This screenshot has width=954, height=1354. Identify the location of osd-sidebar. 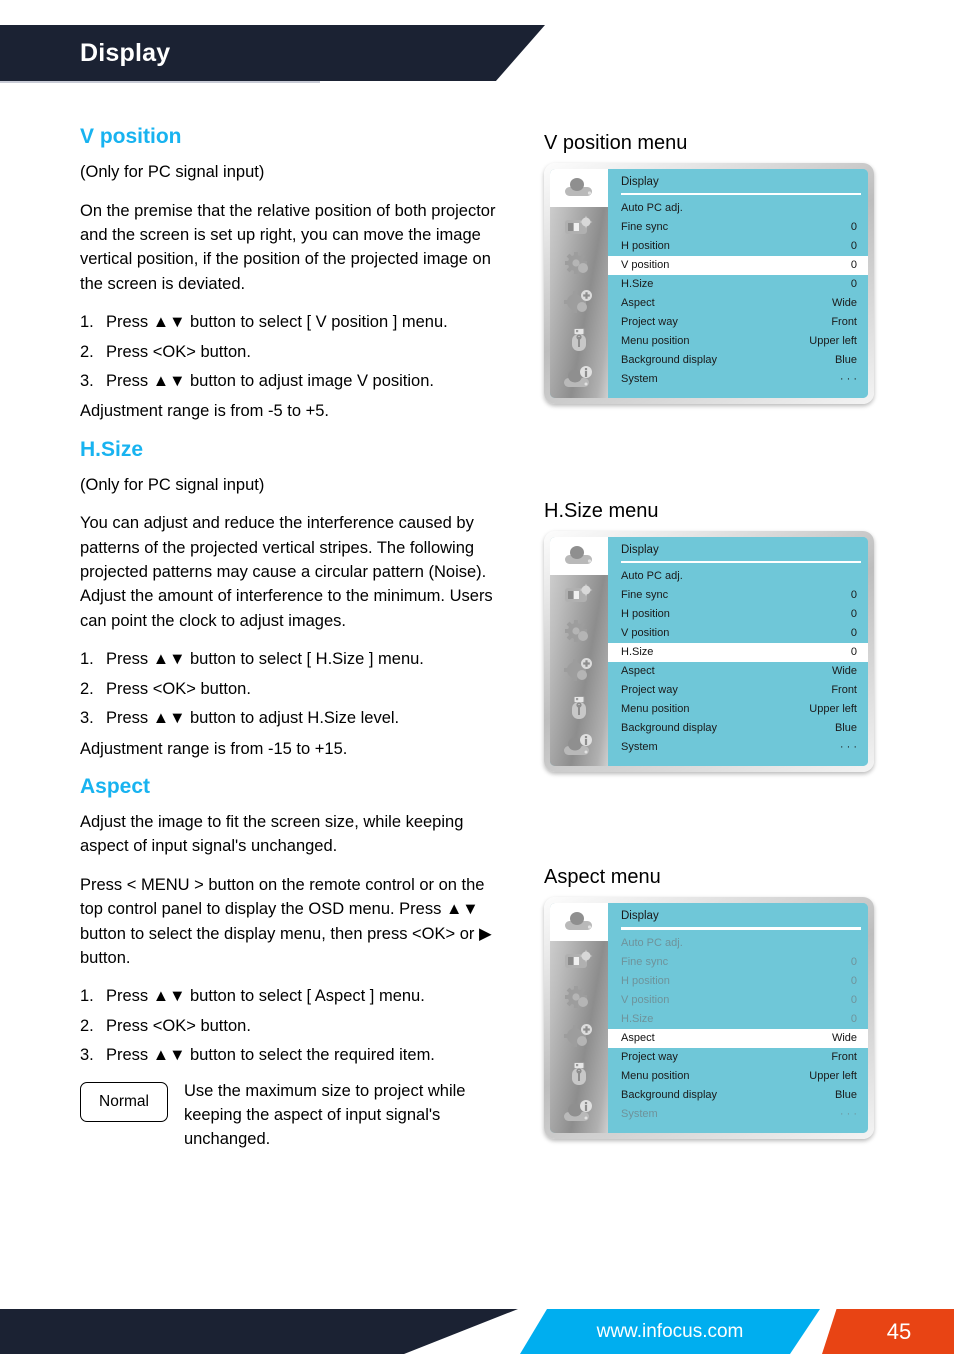
(579, 1018).